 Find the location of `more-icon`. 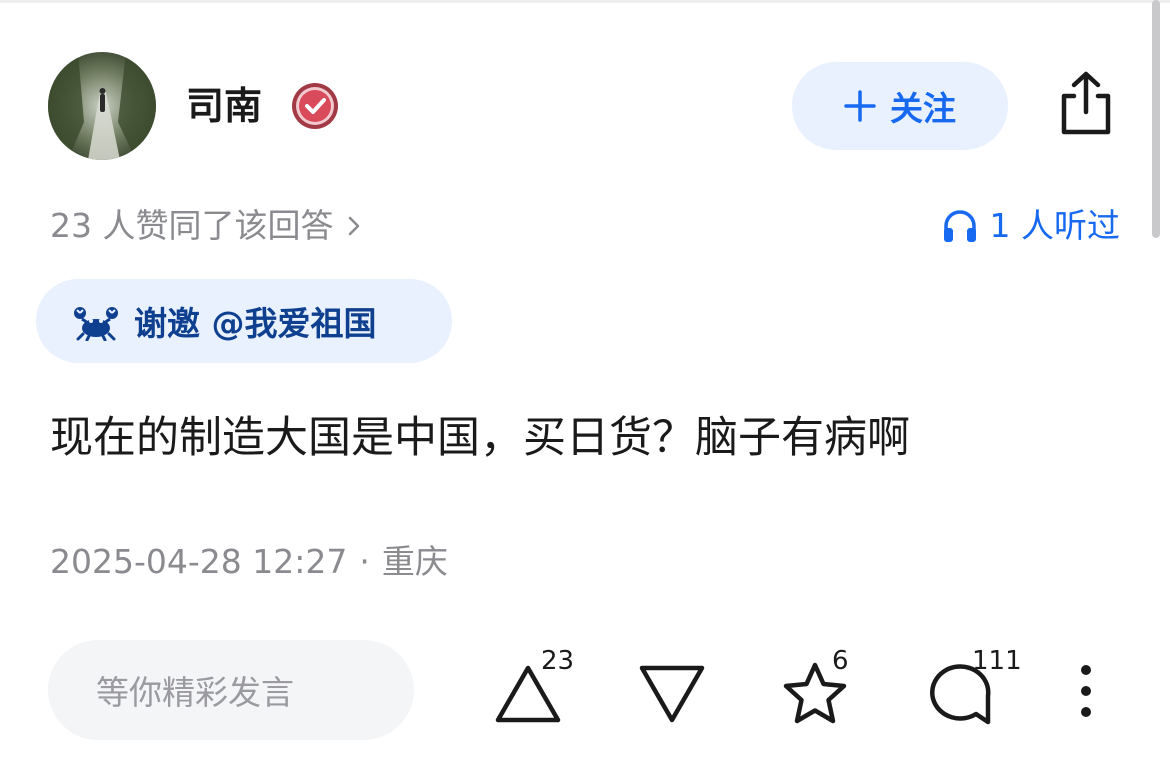

more-icon is located at coordinates (1086, 692).